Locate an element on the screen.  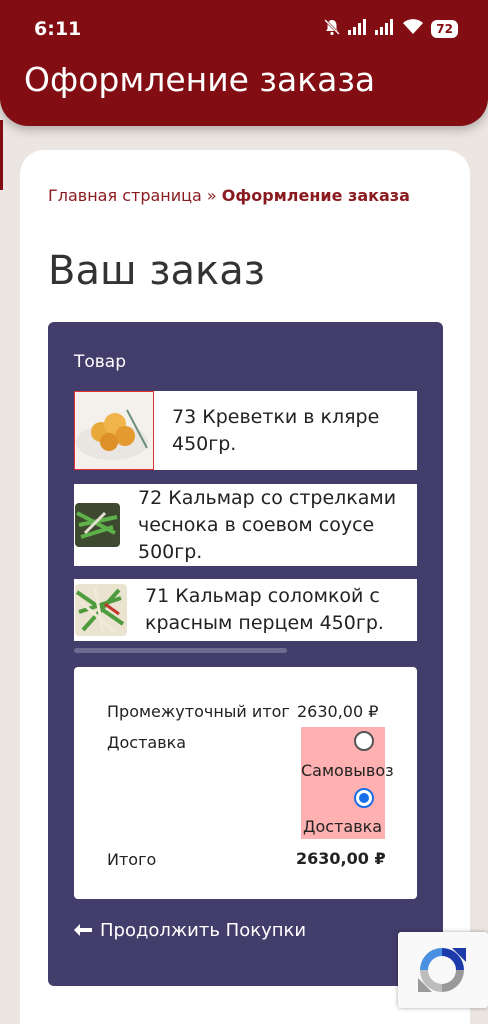
shipping-radio-pickup is located at coordinates (364, 741).